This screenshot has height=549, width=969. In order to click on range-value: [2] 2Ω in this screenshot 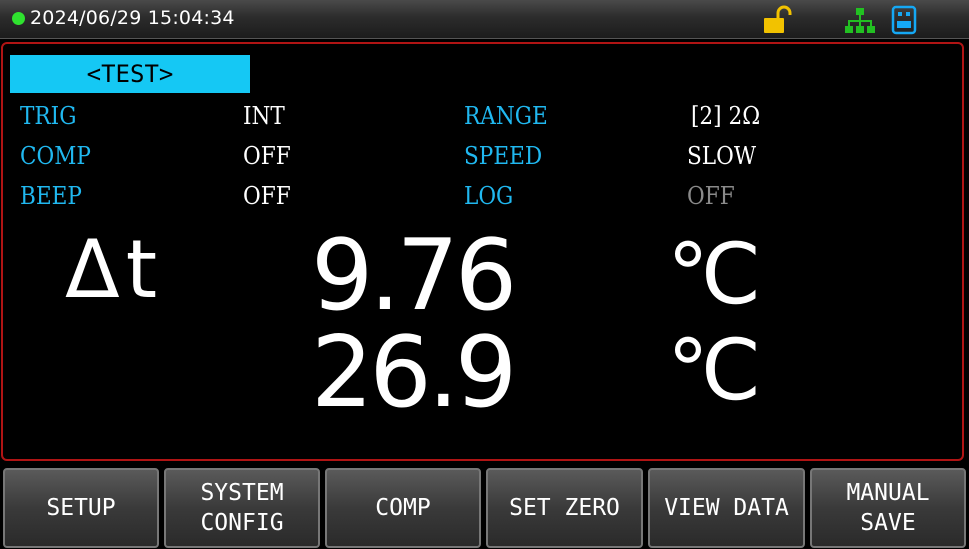, I will do `click(725, 116)`.